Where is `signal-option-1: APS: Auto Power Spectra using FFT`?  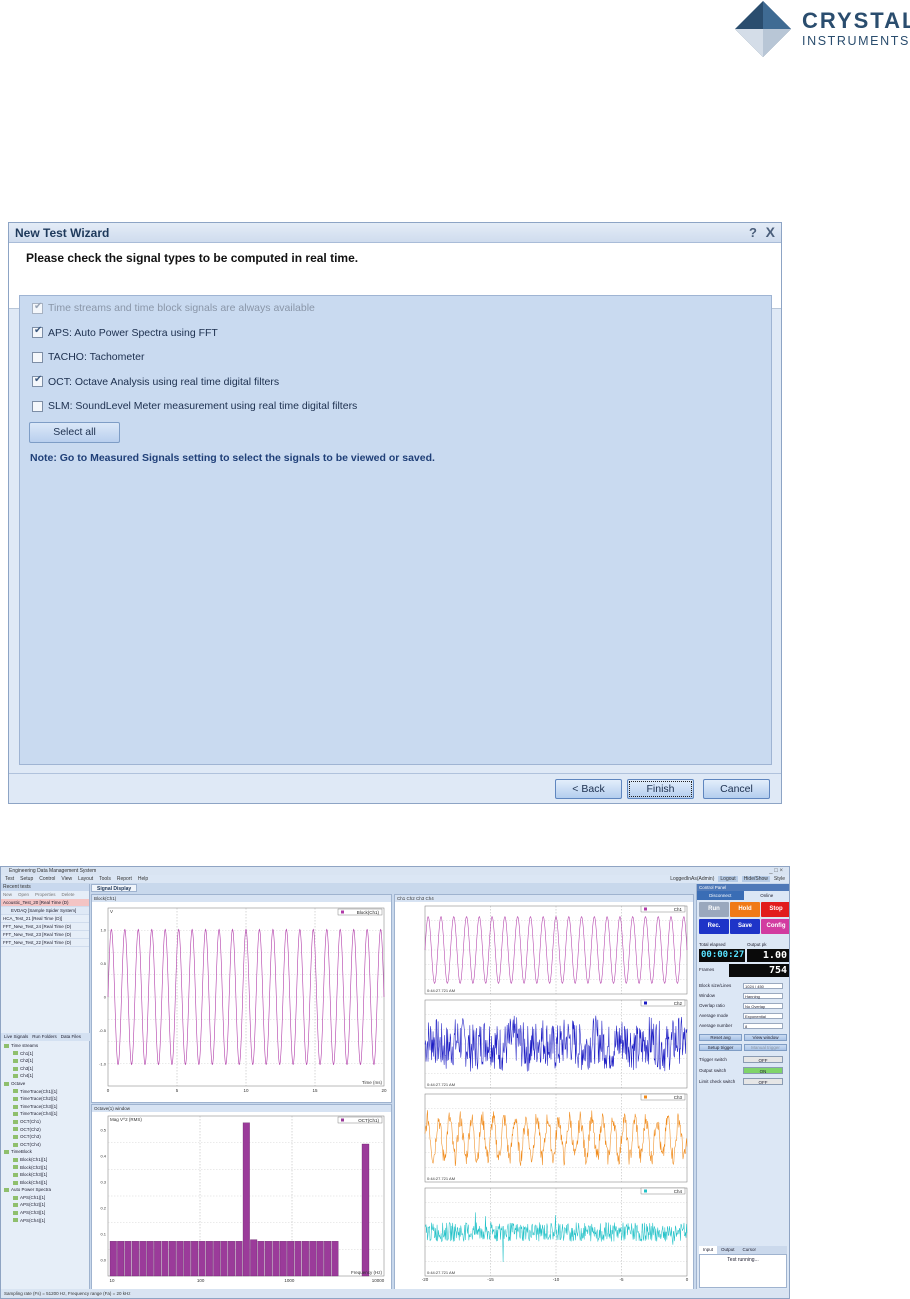
signal-option-1: APS: Auto Power Spectra using FFT is located at coordinates (125, 333).